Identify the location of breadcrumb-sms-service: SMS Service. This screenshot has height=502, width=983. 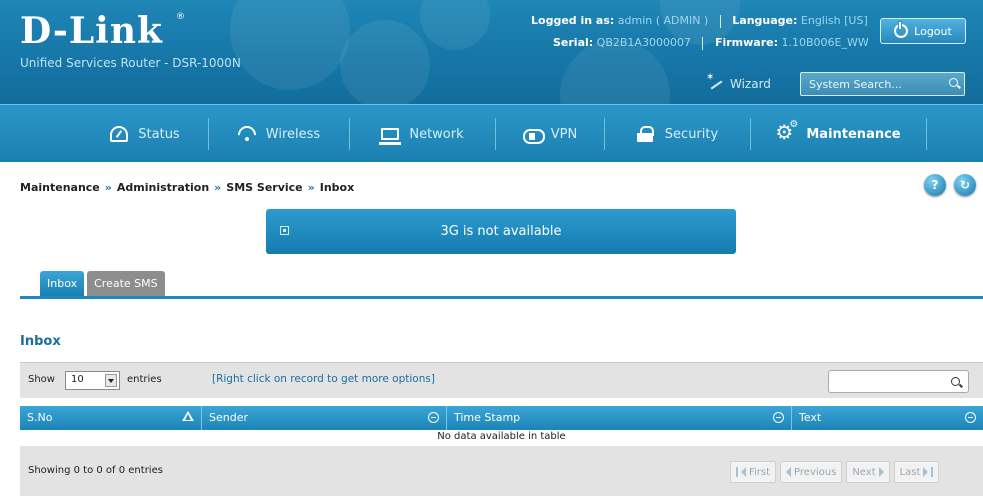
(264, 187).